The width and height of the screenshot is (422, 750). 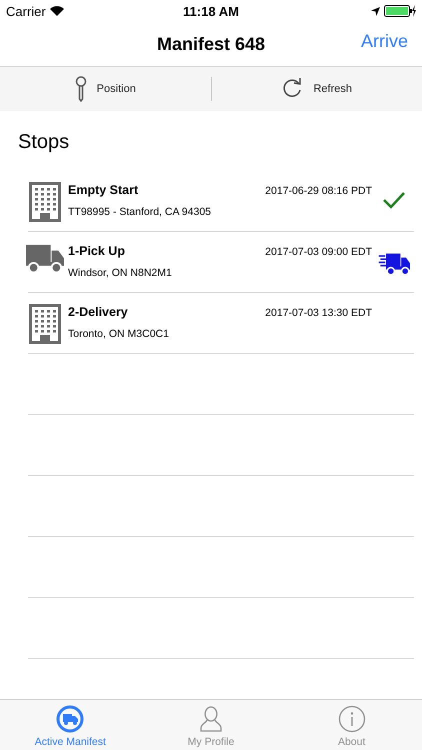 I want to click on tab-bar-item: My Profile, so click(x=211, y=725).